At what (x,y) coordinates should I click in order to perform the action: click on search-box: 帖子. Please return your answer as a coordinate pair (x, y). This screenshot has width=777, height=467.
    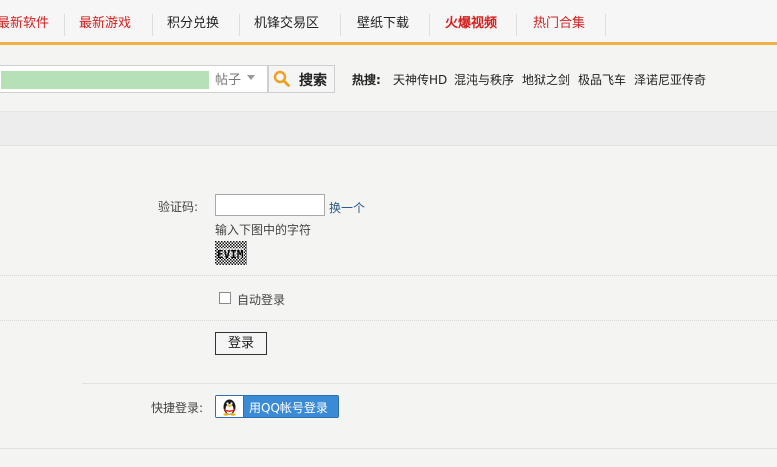
    Looking at the image, I should click on (134, 79).